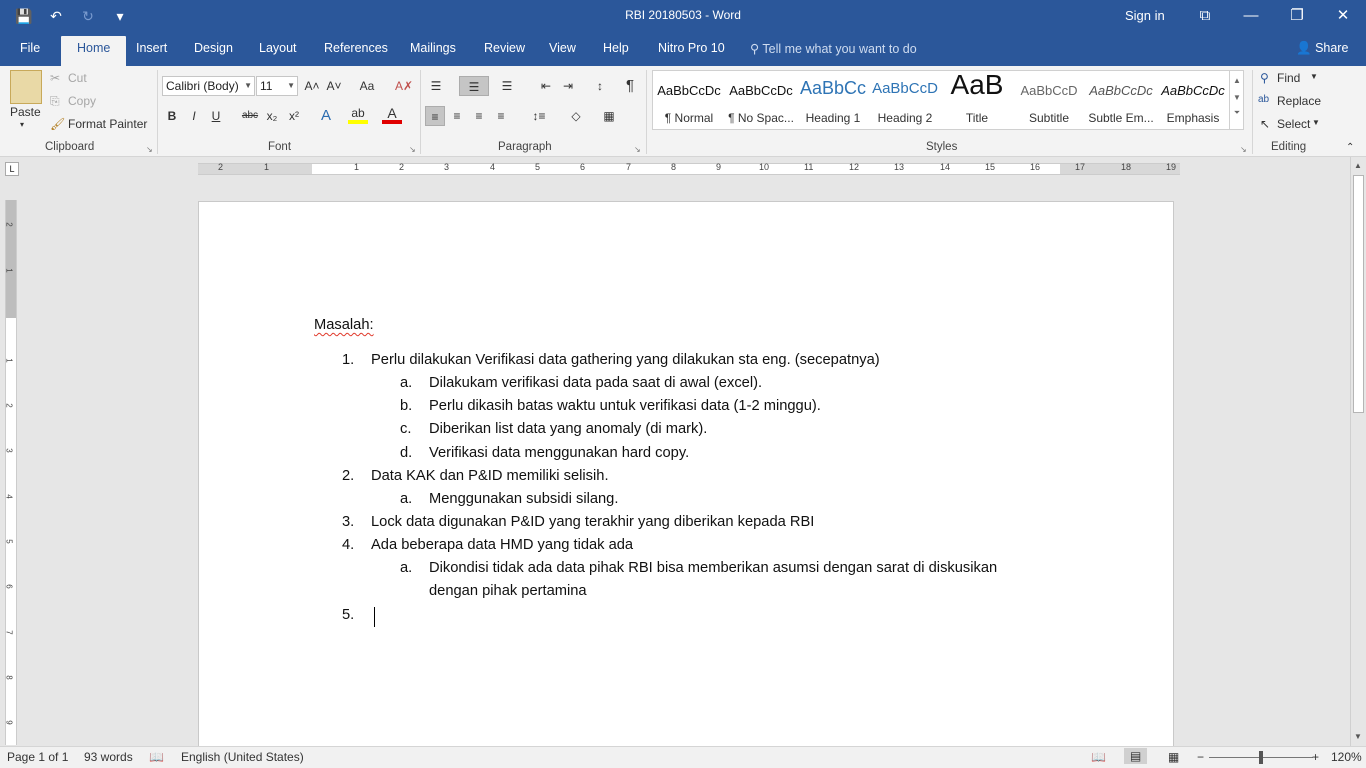  I want to click on style-normal: AaBbCcDc ¶ Normal, so click(689, 100).